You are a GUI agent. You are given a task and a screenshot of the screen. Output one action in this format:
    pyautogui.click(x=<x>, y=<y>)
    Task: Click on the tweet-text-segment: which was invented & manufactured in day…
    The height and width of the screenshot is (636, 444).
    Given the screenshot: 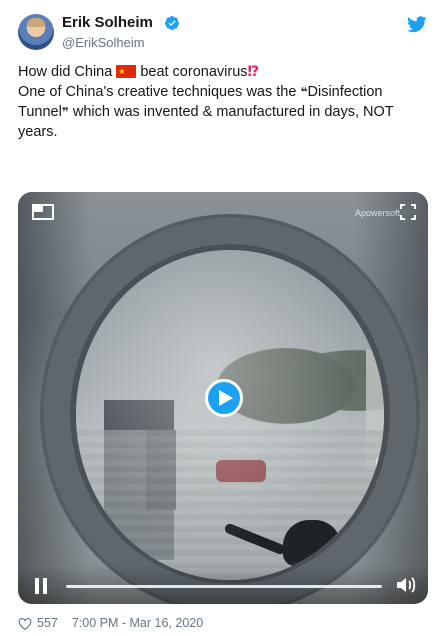 What is the action you would take?
    pyautogui.click(x=206, y=122)
    